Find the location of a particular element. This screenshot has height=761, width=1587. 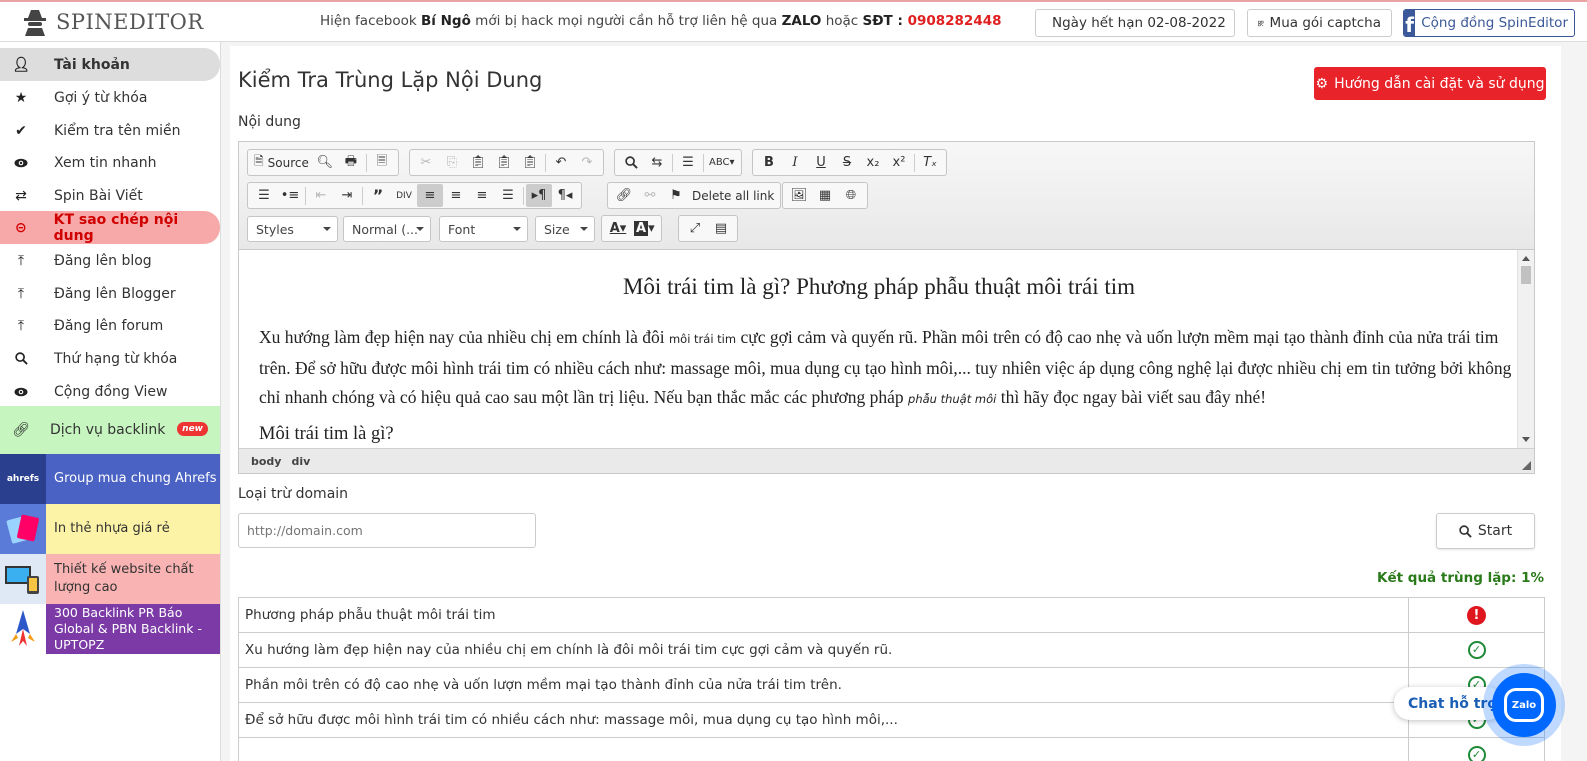

shuffle-icon: ⇄ is located at coordinates (21, 195).